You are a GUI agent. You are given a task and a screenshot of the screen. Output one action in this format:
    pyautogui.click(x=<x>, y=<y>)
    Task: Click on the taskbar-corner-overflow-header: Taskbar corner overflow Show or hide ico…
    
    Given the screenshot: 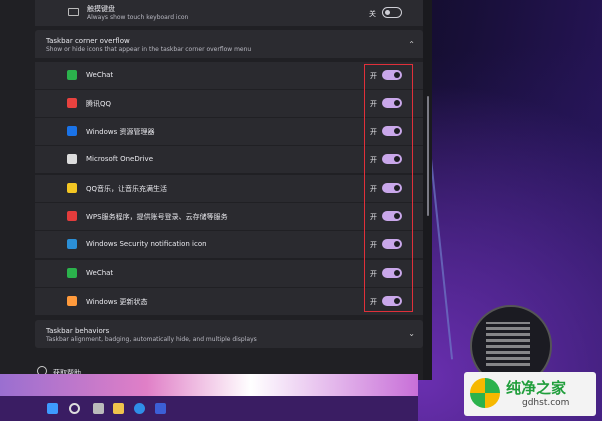 What is the action you would take?
    pyautogui.click(x=229, y=44)
    